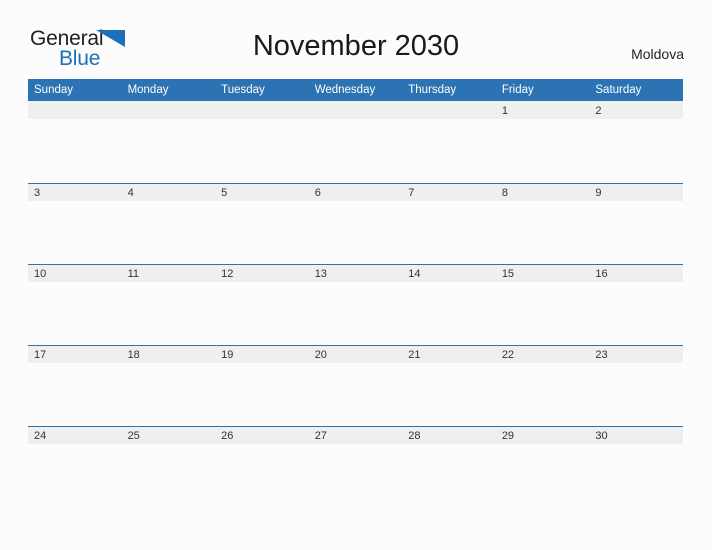  I want to click on day-number: 9, so click(636, 192).